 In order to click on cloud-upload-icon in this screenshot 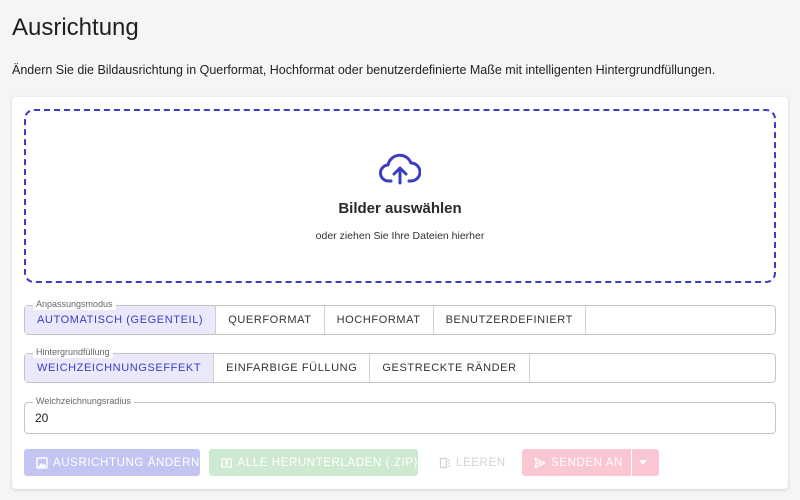, I will do `click(400, 169)`.